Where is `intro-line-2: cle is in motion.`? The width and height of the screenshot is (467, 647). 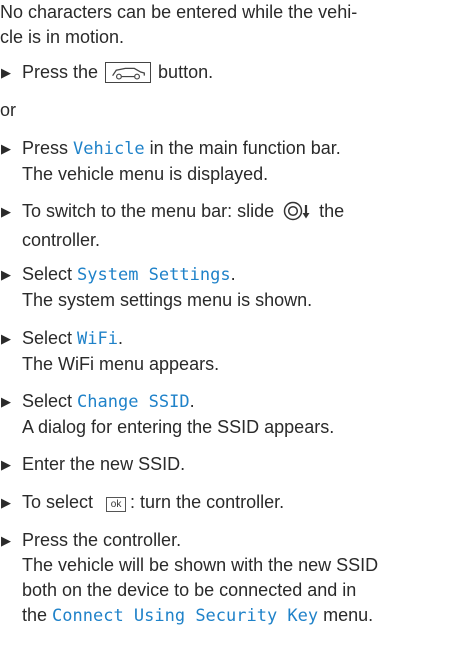
intro-line-2: cle is in motion. is located at coordinates (62, 37).